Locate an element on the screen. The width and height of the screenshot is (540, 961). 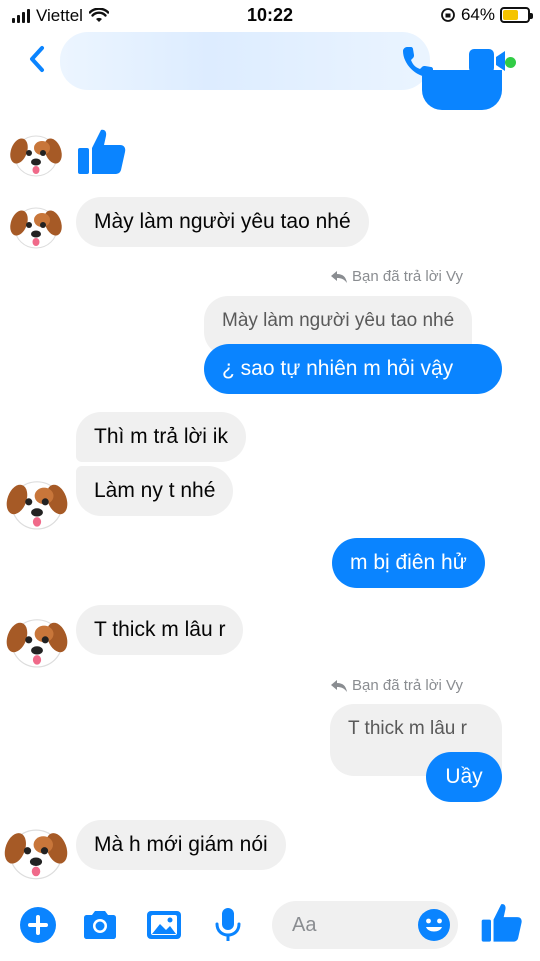
battery-level is located at coordinates (511, 15).